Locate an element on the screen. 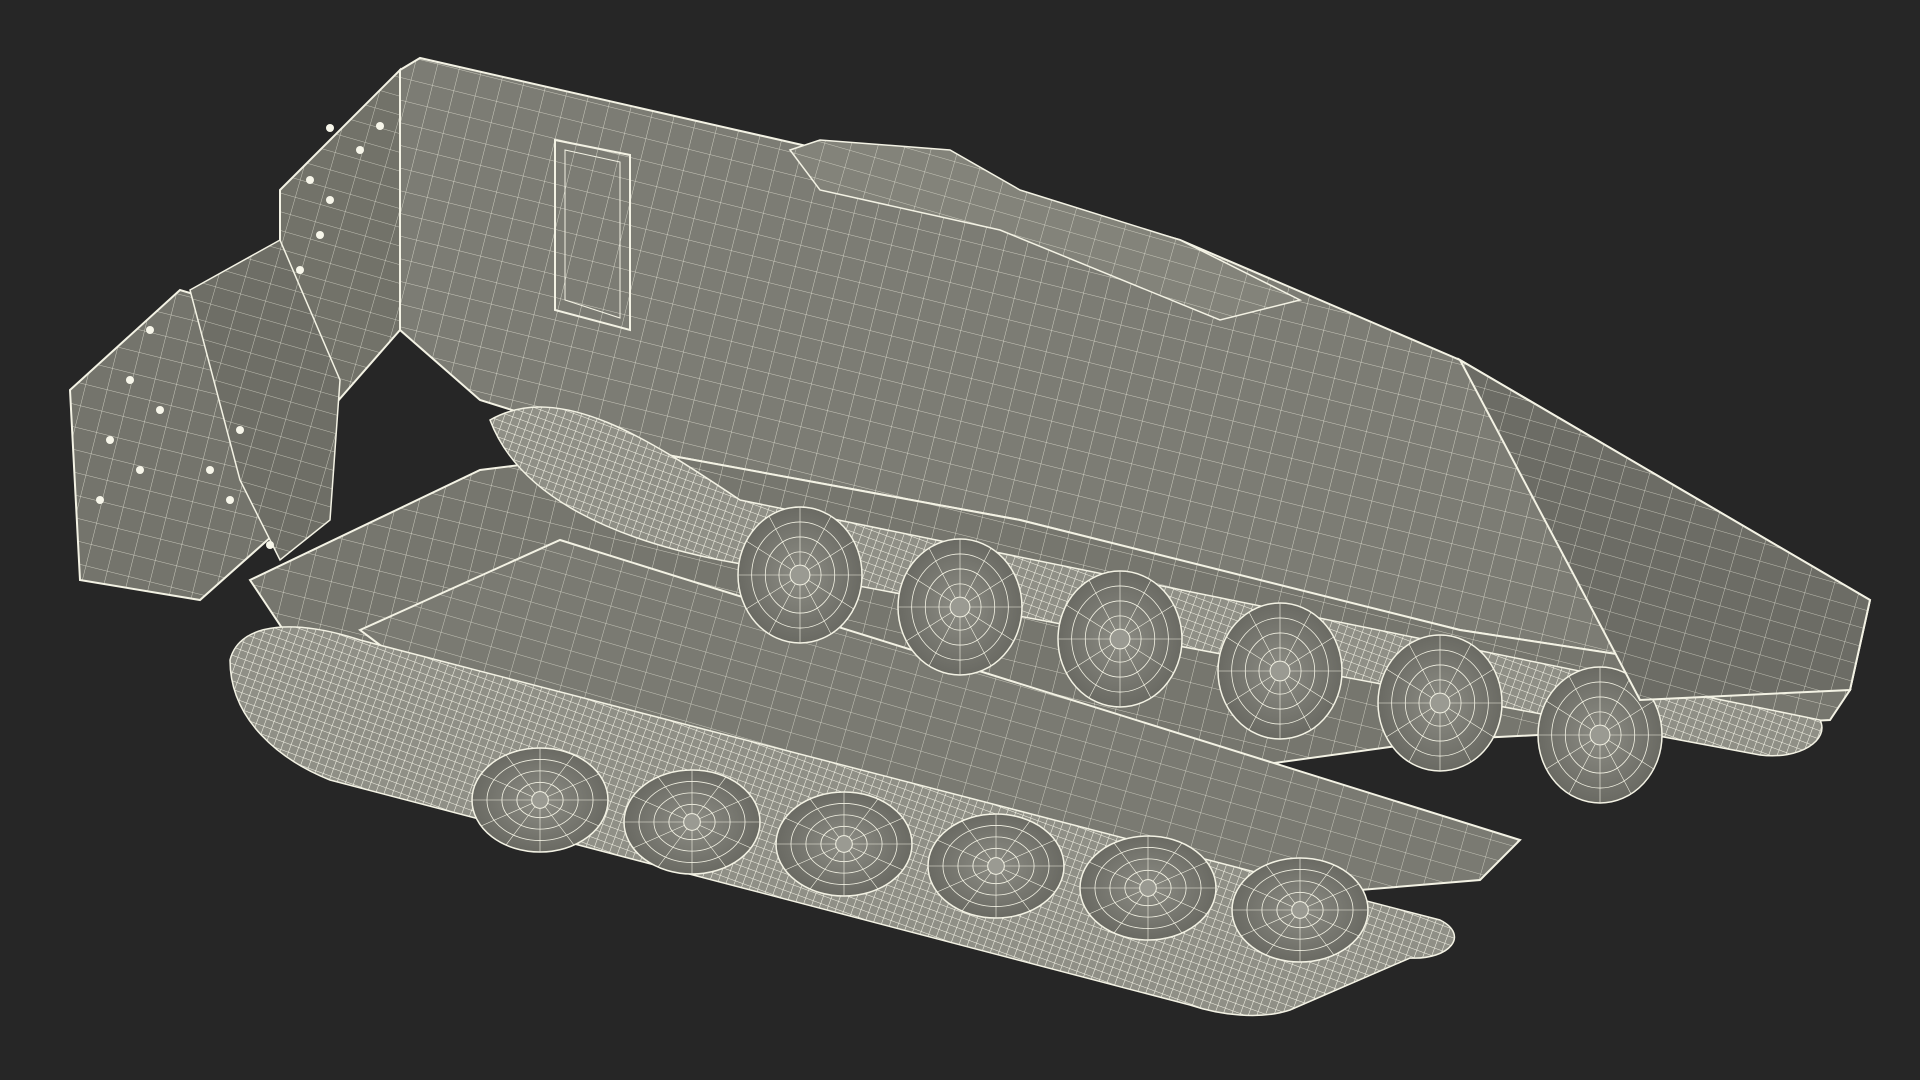  hull-rear-block is located at coordinates (234, 334).